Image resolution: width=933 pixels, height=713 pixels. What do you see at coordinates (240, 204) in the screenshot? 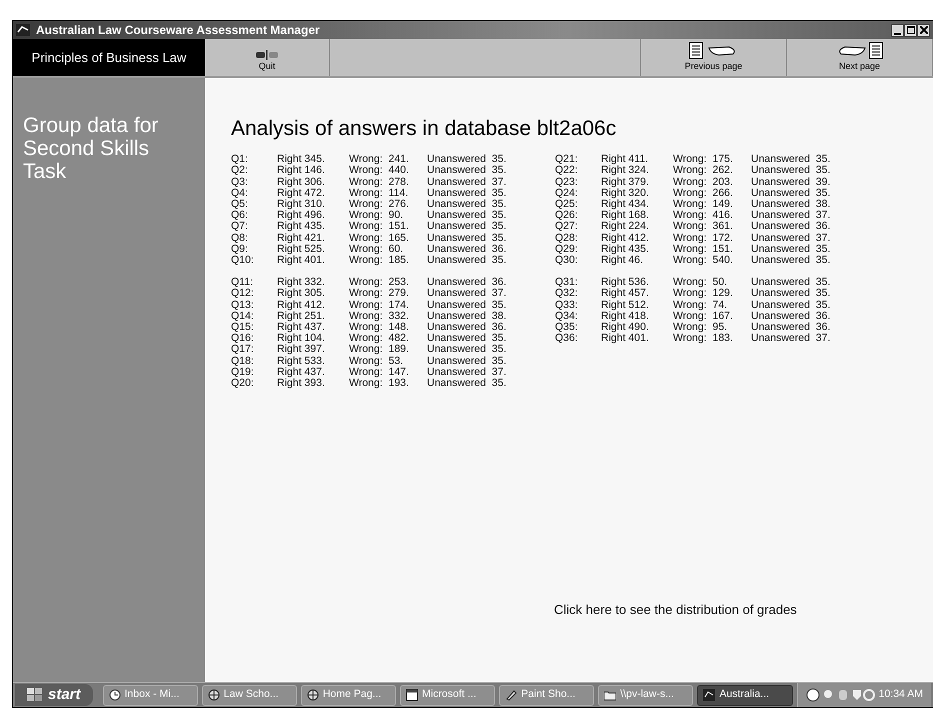
I see `question-label: Q5:` at bounding box center [240, 204].